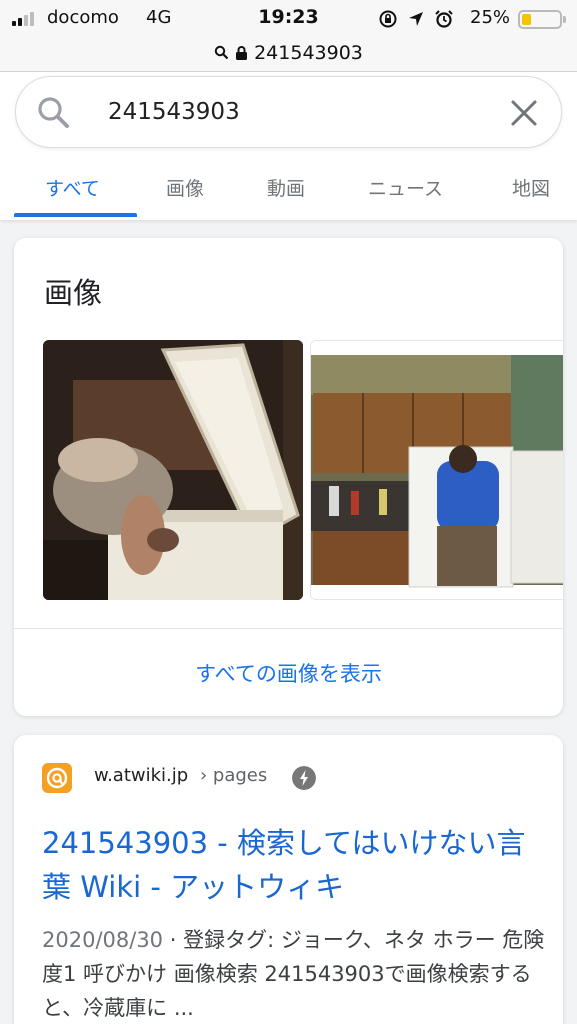  Describe the element at coordinates (405, 187) in the screenshot. I see `tab-news: ニュース` at that location.